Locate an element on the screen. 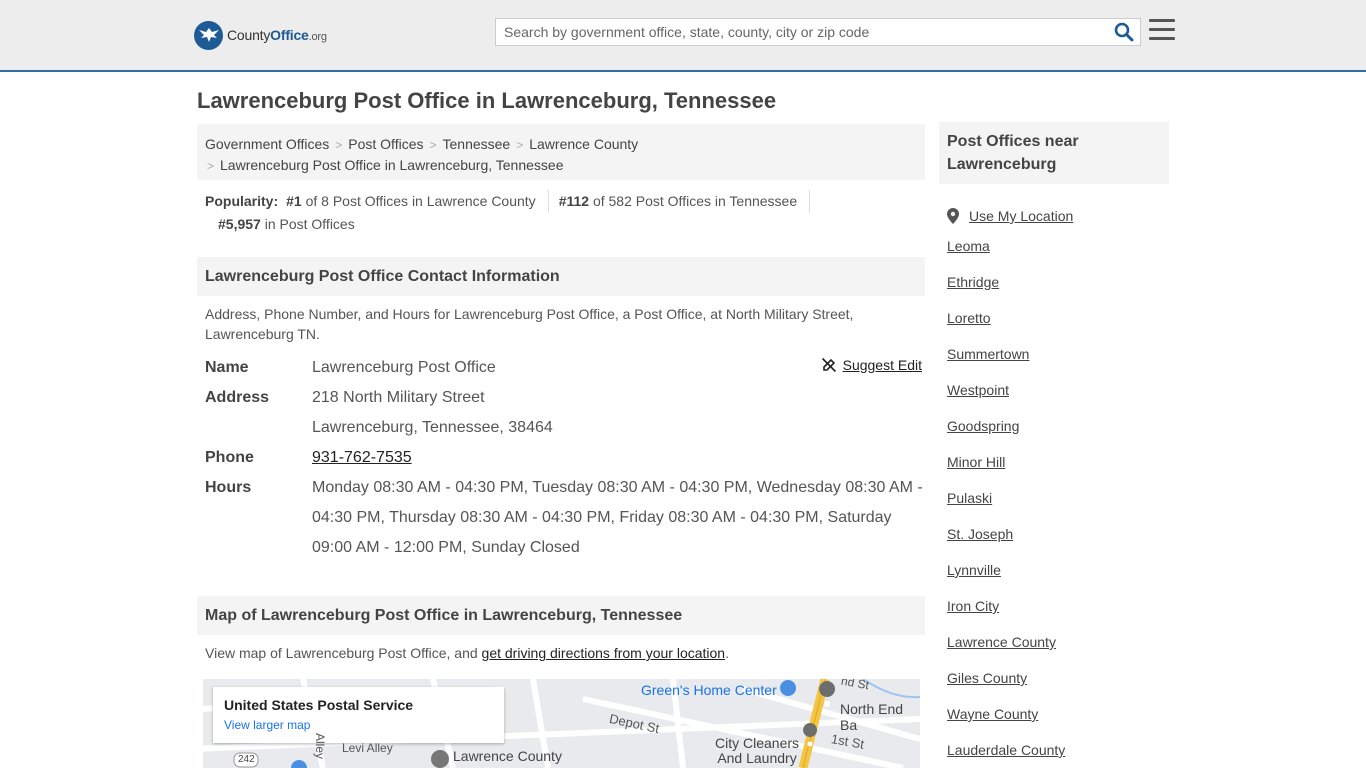 The height and width of the screenshot is (768, 1366). popularity-state-rank: #112 of 582 Post Offices in Tennessee is located at coordinates (685, 201).